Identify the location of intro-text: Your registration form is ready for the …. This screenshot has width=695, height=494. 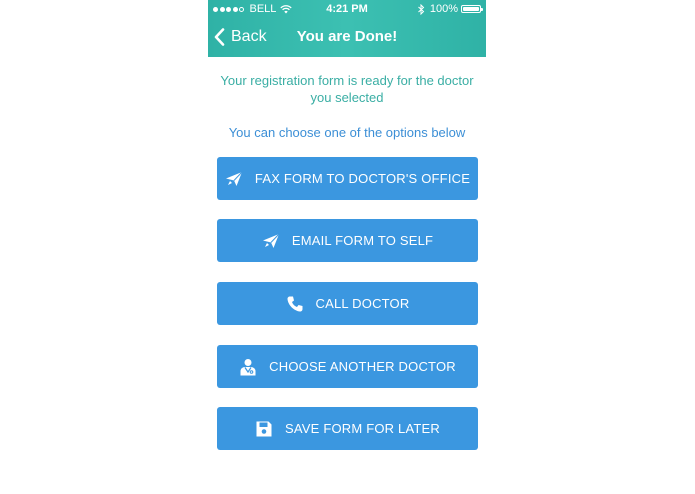
(347, 89).